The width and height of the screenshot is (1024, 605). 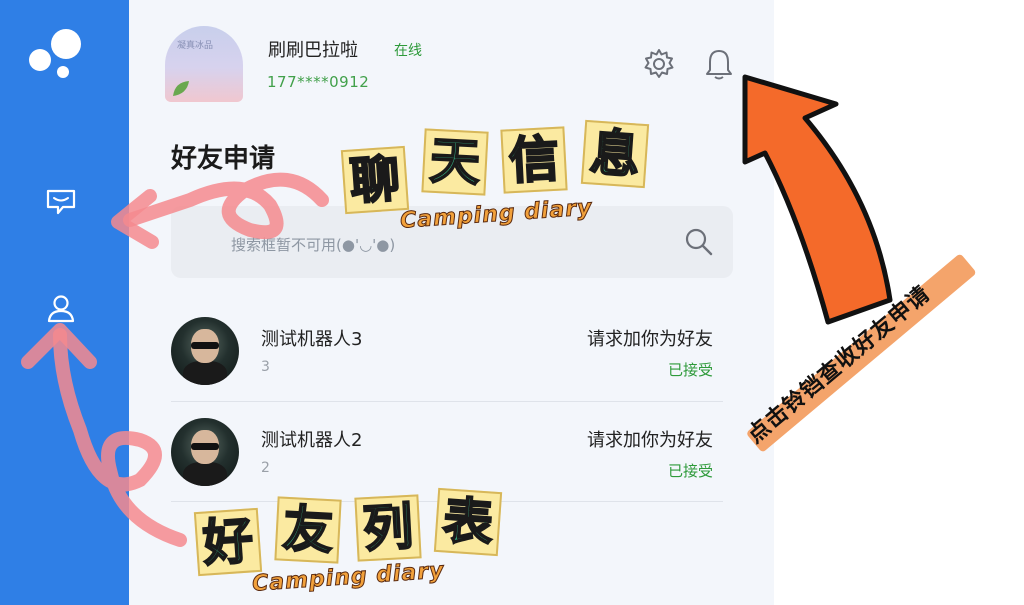 I want to click on sticker-friends-char-2: 友, so click(x=308, y=530).